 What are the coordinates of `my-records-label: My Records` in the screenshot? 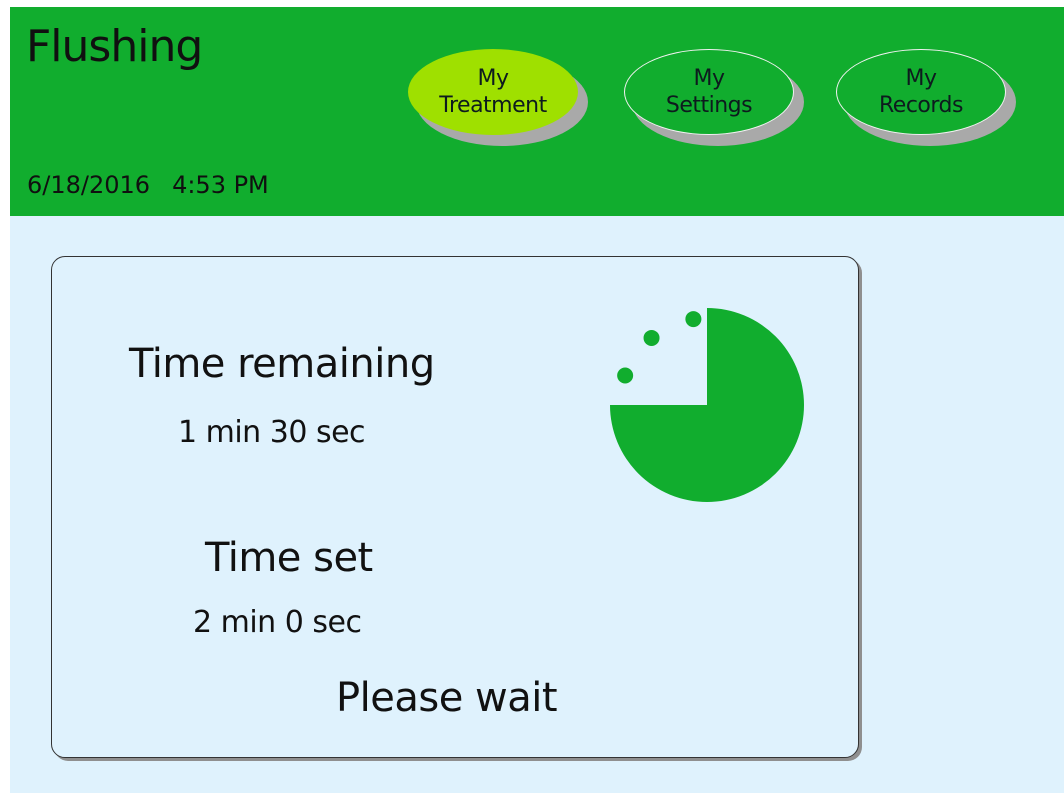 It's located at (921, 92).